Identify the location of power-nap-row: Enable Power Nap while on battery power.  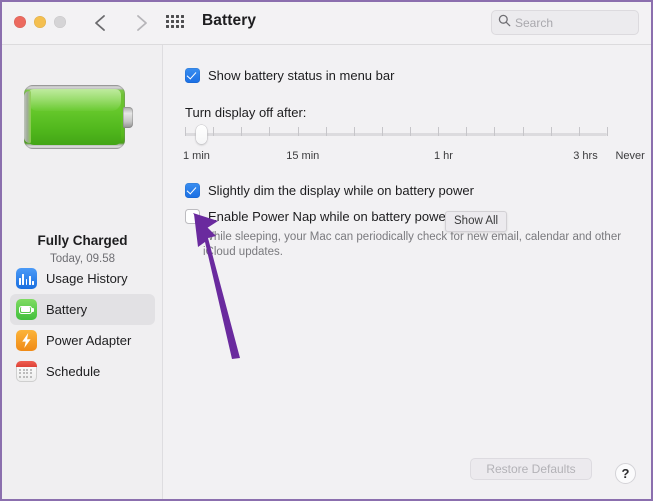
(317, 216).